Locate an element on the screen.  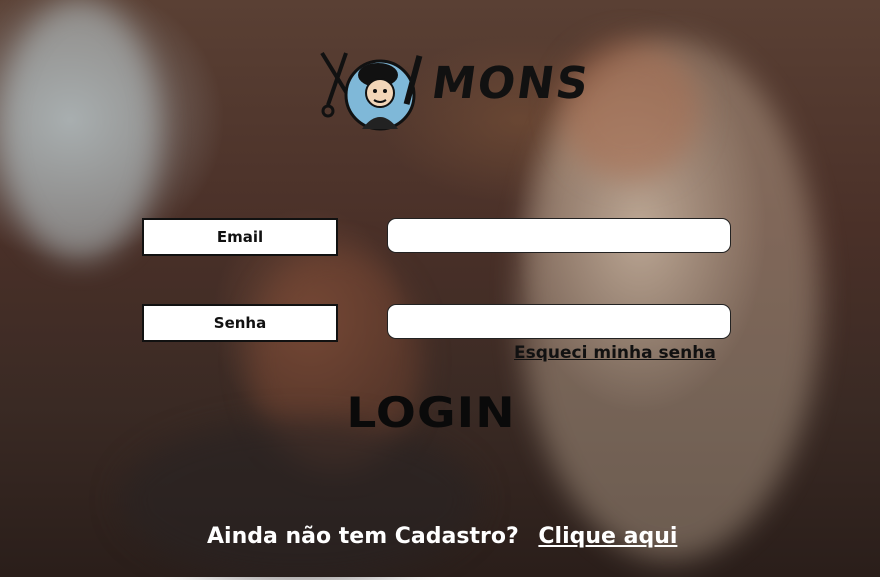
signup-prompt-row: Ainda não tem Cadastro? Clique aqui is located at coordinates (442, 536).